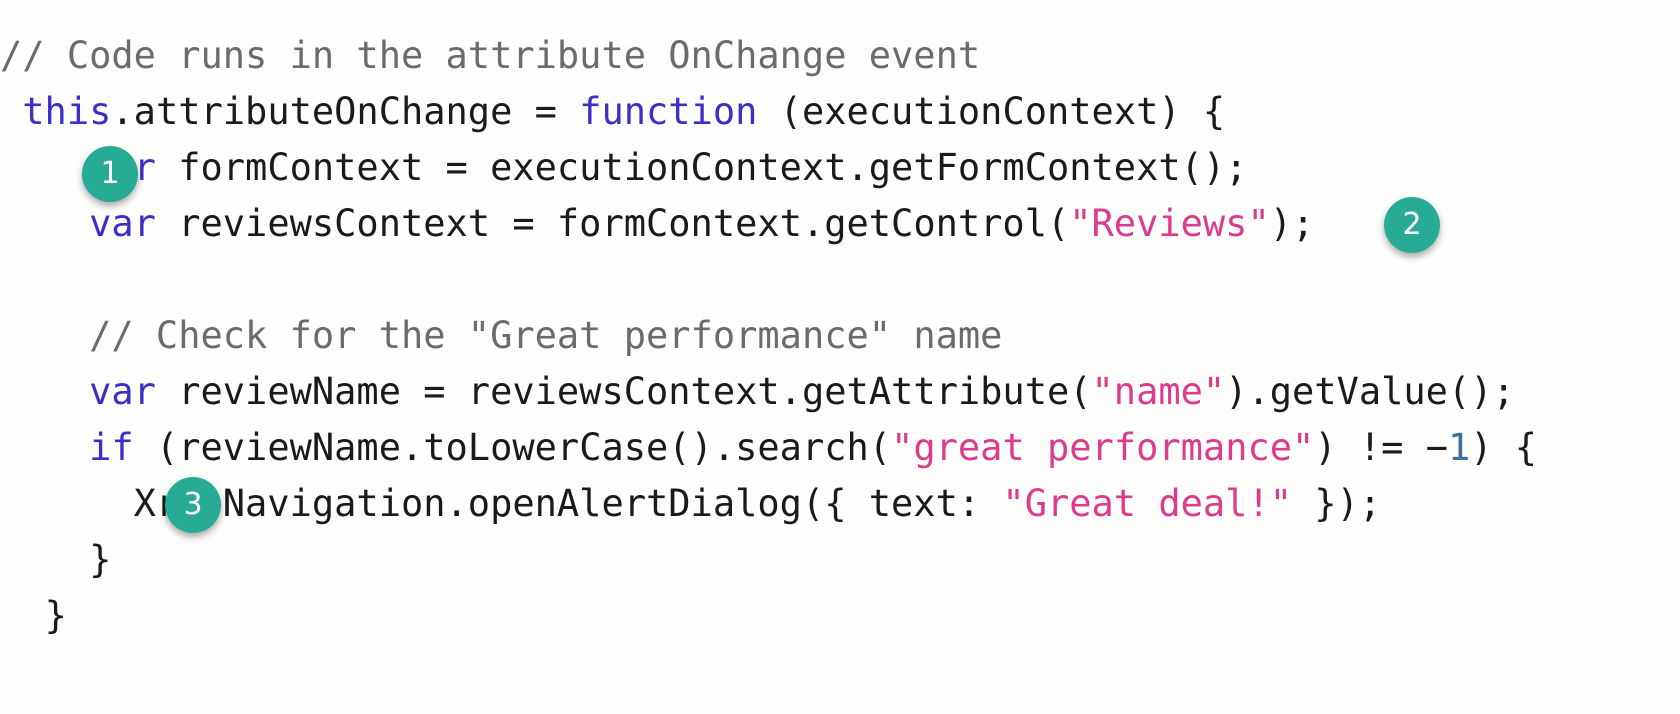 This screenshot has height=714, width=1680. What do you see at coordinates (67, 111) in the screenshot?
I see `code-token-keyword: this` at bounding box center [67, 111].